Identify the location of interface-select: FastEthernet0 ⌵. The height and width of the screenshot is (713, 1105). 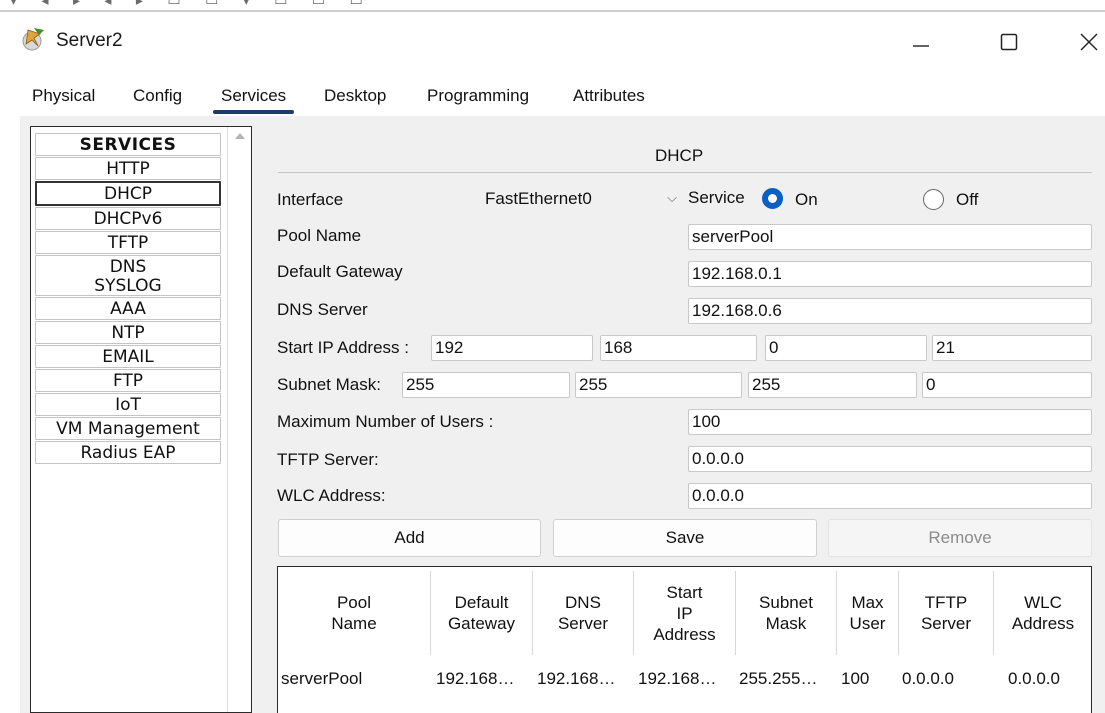
(581, 199).